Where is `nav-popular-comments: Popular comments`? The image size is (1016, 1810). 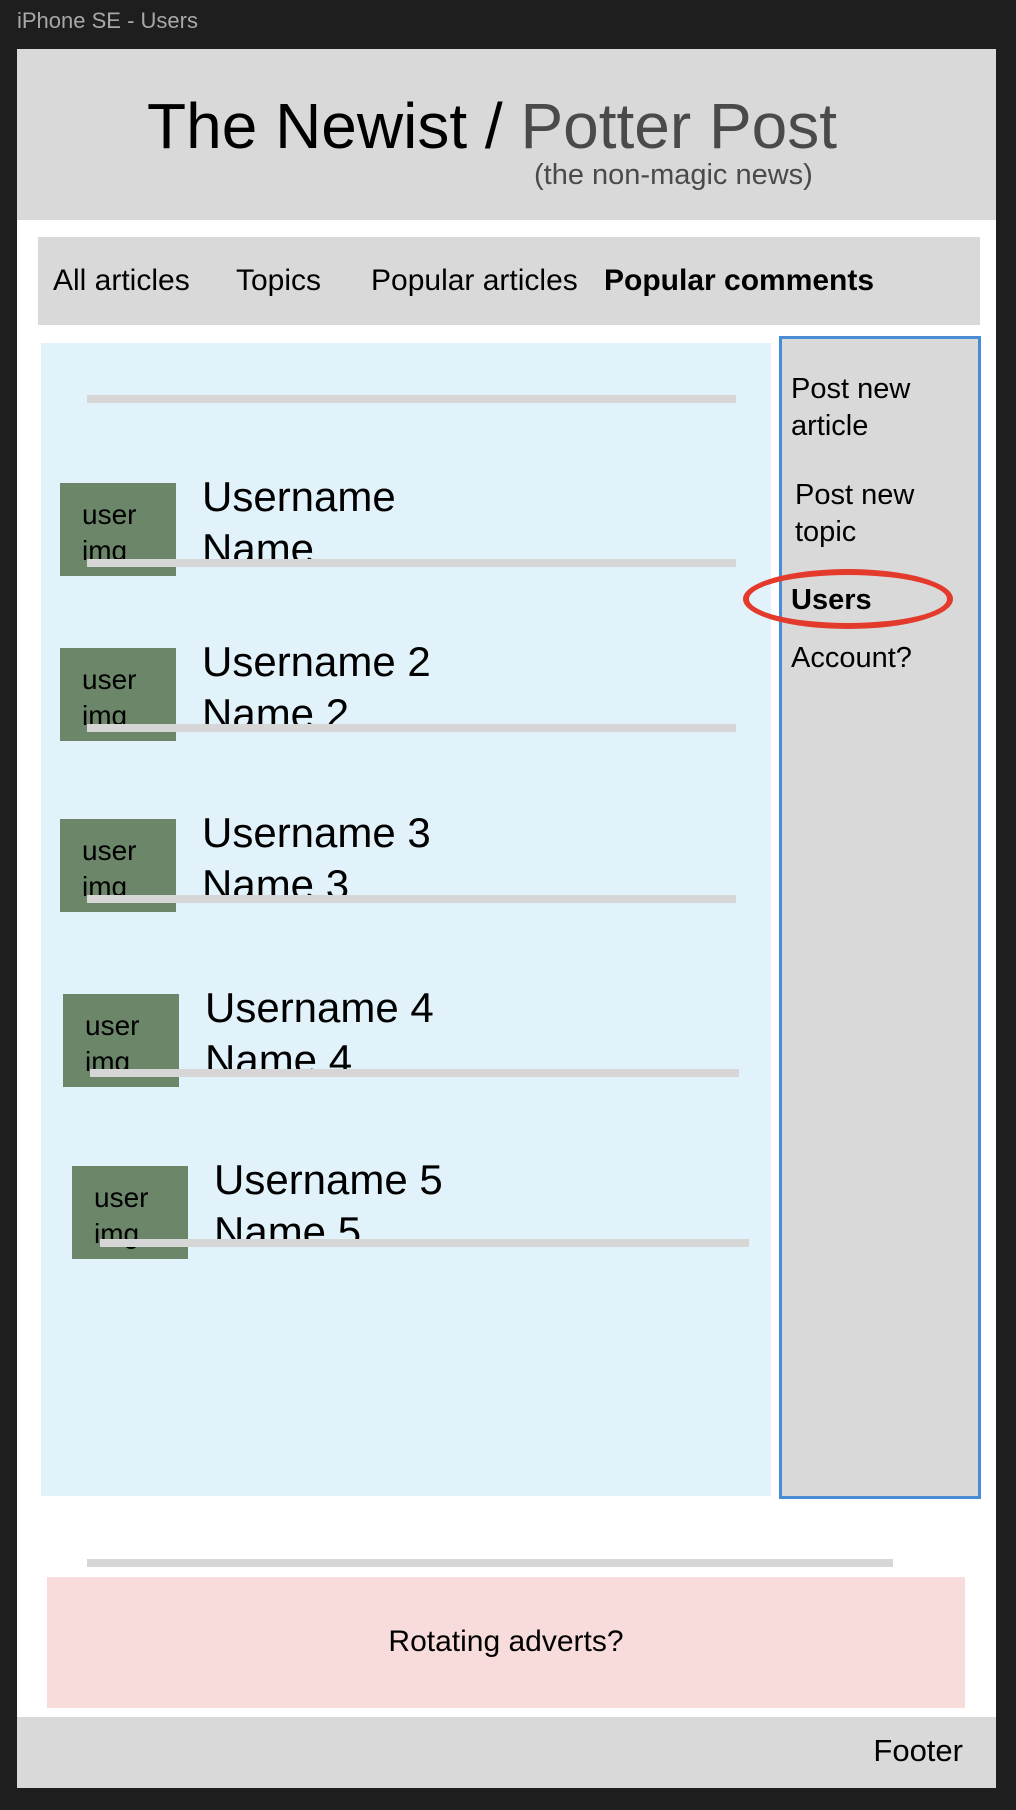
nav-popular-comments: Popular comments is located at coordinates (739, 281).